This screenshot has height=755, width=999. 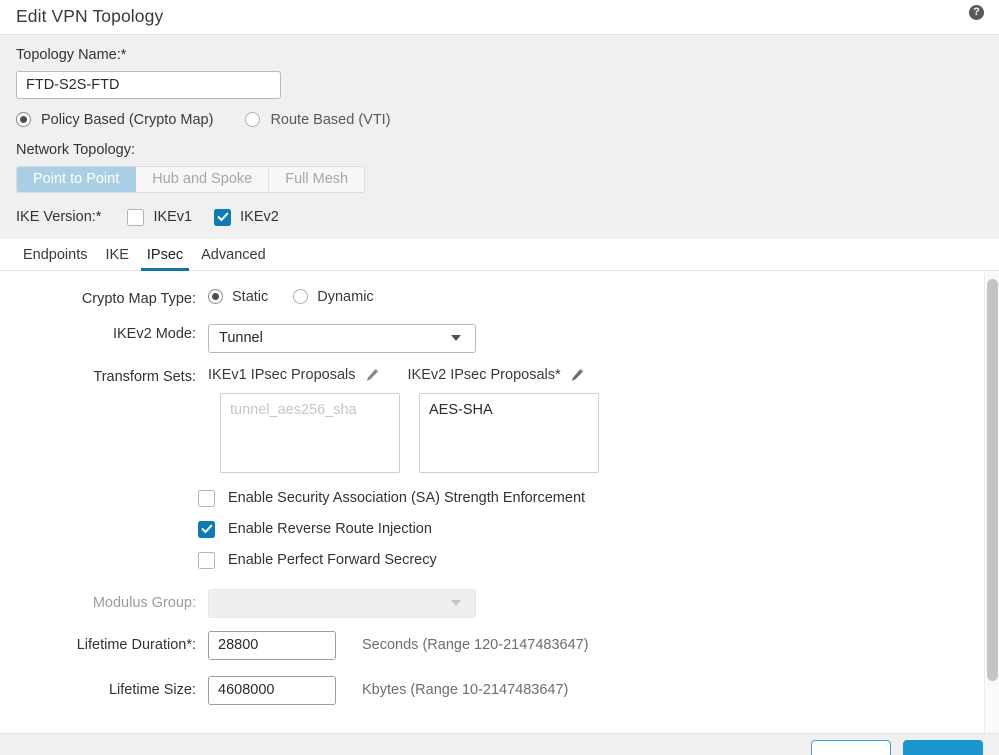 I want to click on network-topology-segmented-control: Point to Point Hub and Spoke Full Mesh, so click(x=191, y=179).